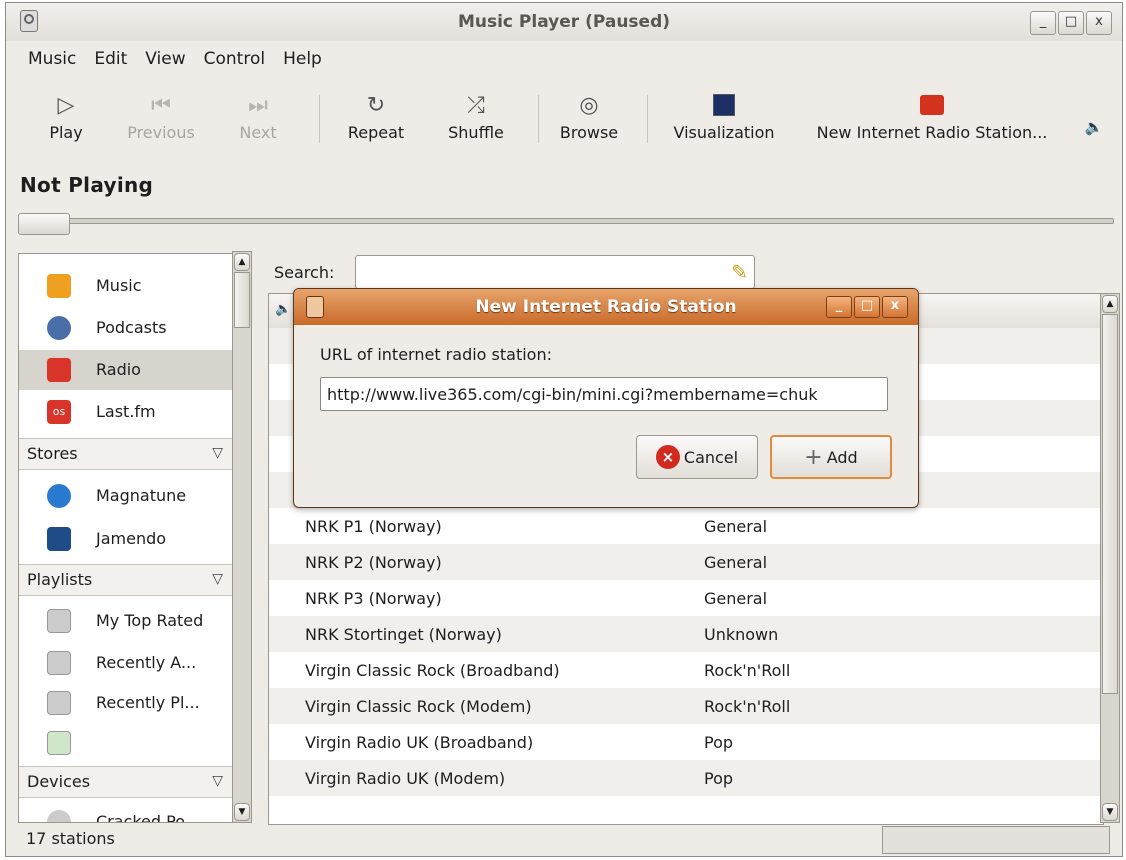 The height and width of the screenshot is (860, 1126). I want to click on title-bar: Music Player (Paused) _ □ x, so click(564, 22).